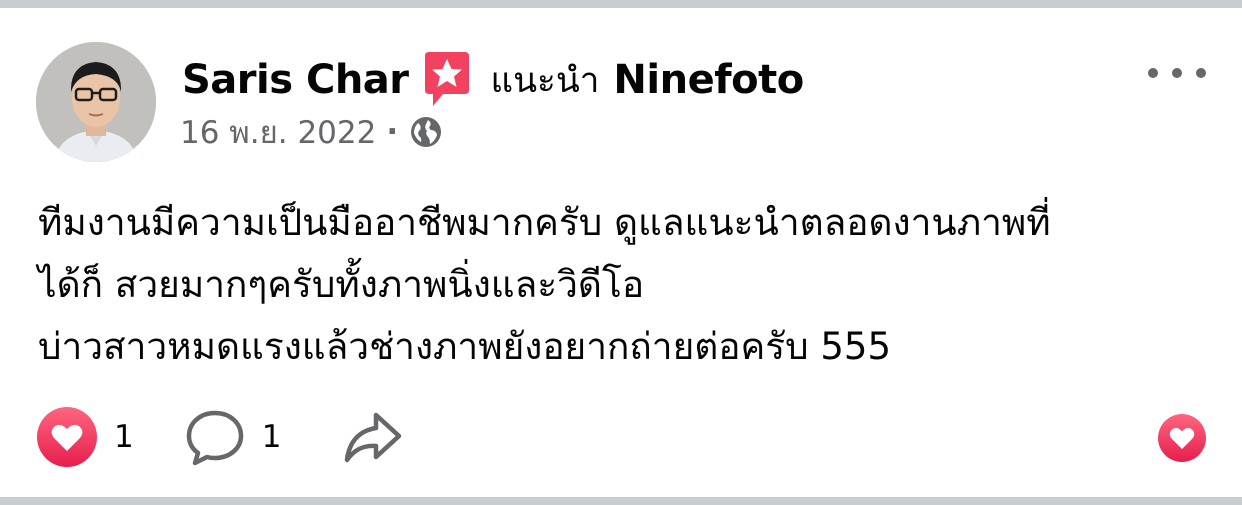  What do you see at coordinates (124, 437) in the screenshot?
I see `reaction-count: 1` at bounding box center [124, 437].